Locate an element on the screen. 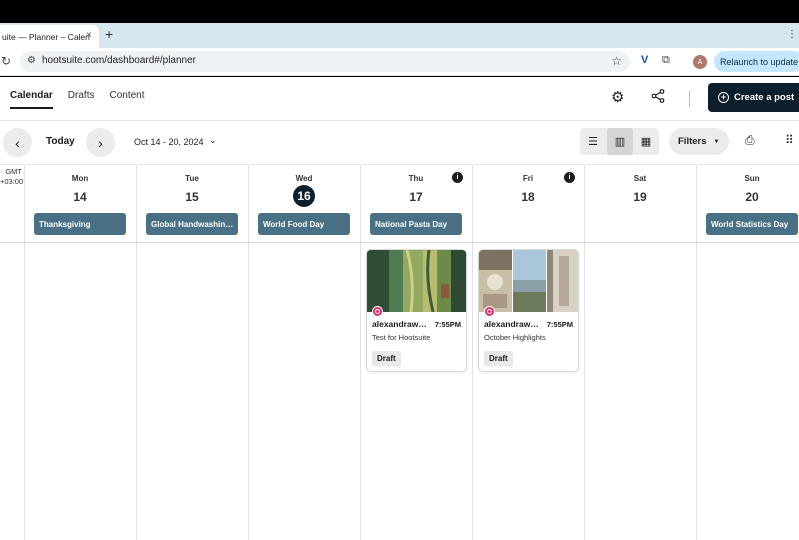  reload-icon: ↻ is located at coordinates (6, 61).